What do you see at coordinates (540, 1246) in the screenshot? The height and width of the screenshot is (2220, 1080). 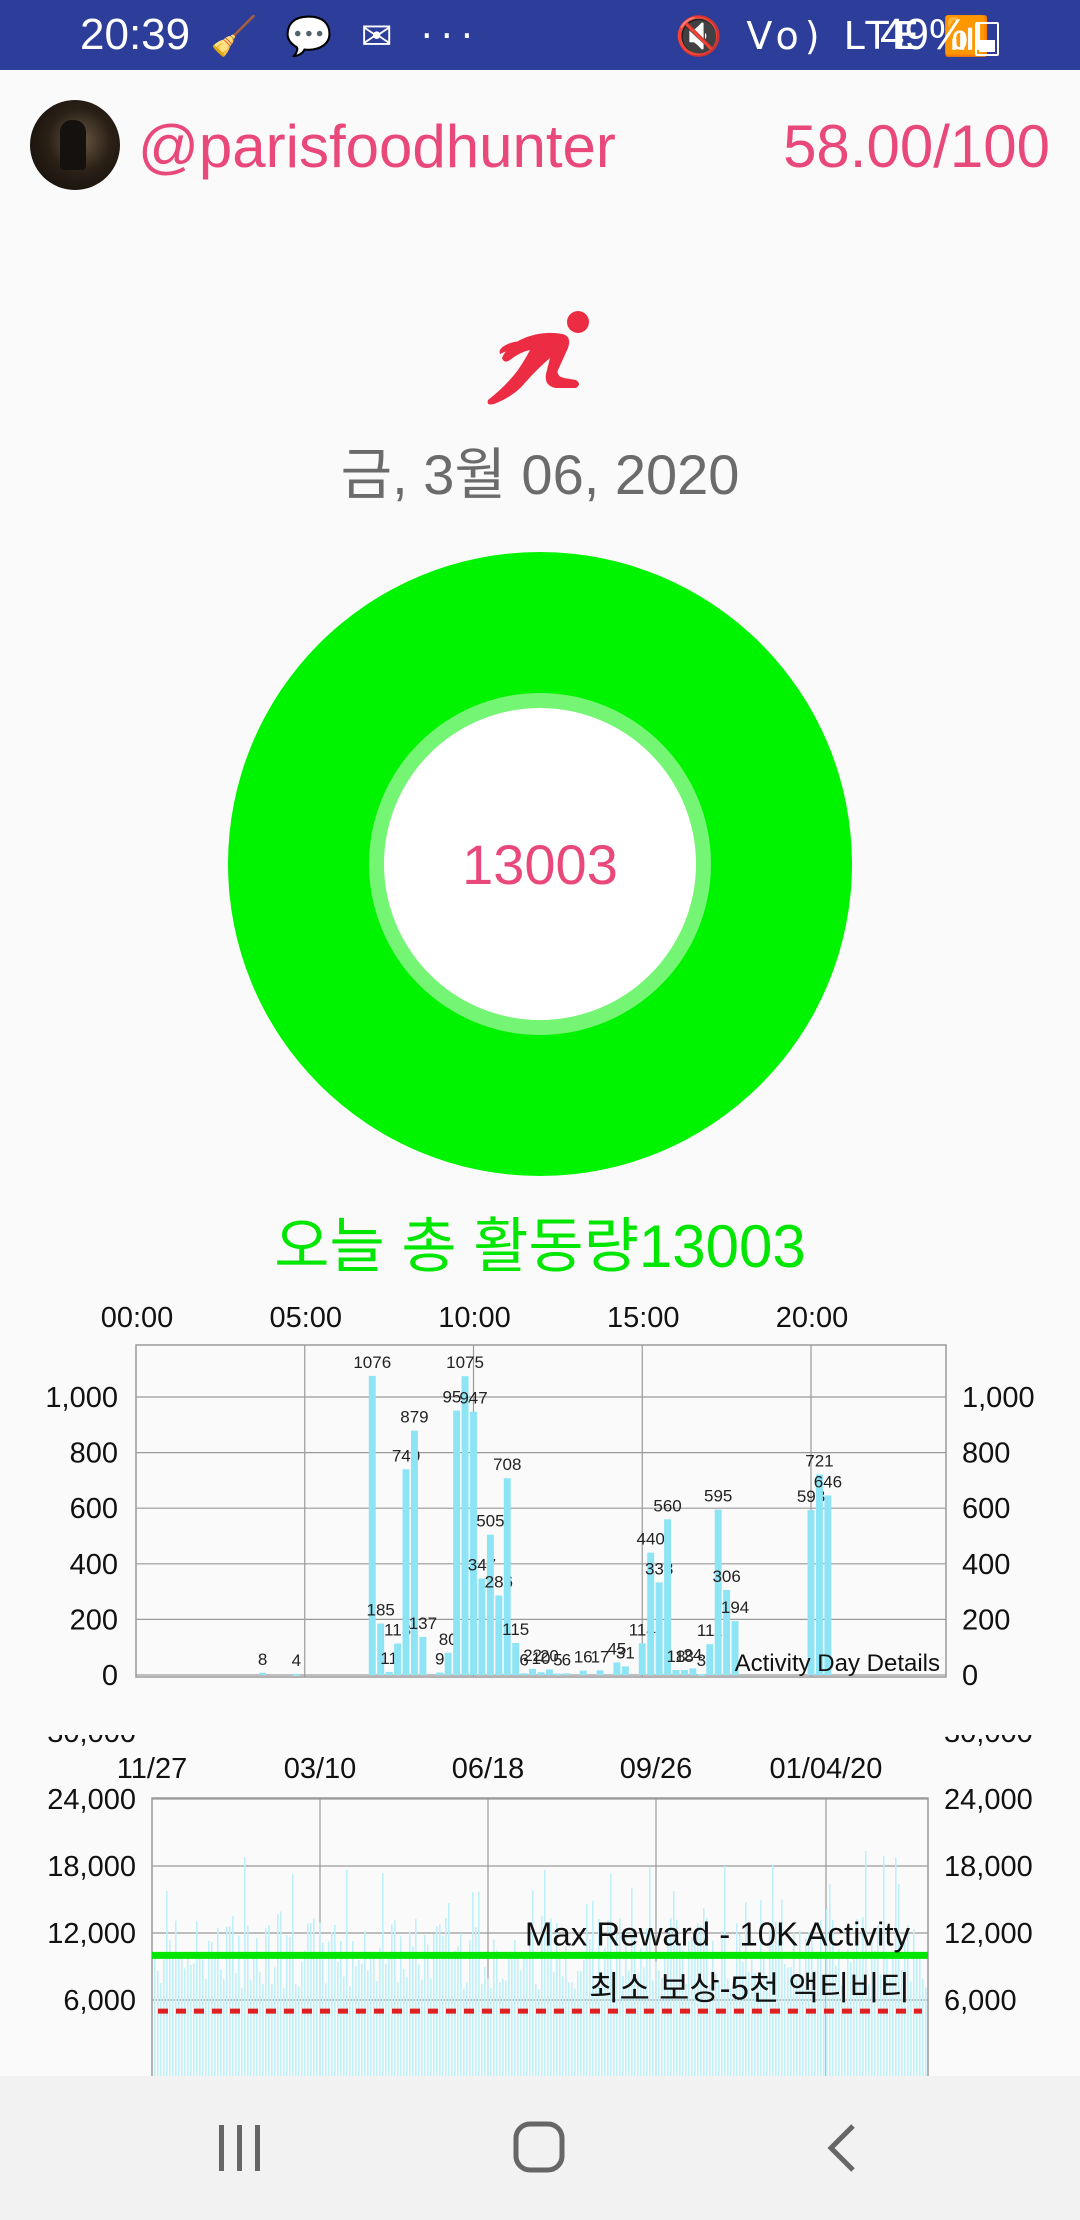 I see `daily-total-label: 오늘 총 활동량13003` at bounding box center [540, 1246].